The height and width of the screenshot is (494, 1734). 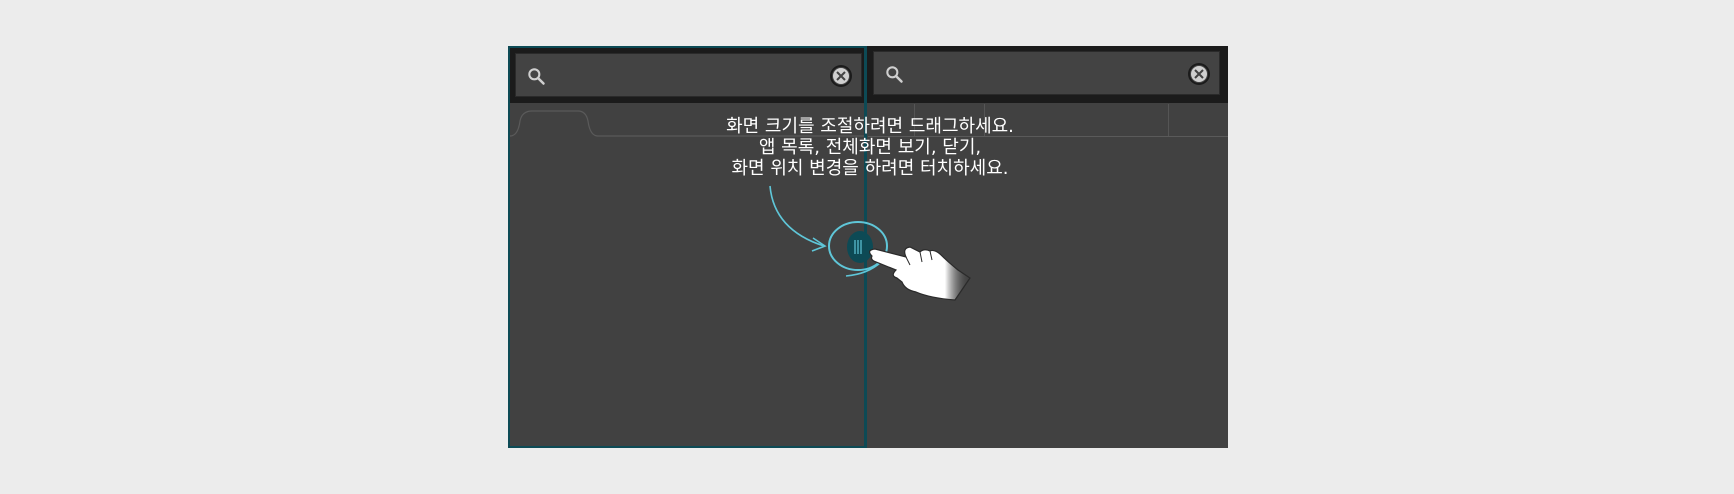 I want to click on split-handle-icon, so click(x=858, y=249).